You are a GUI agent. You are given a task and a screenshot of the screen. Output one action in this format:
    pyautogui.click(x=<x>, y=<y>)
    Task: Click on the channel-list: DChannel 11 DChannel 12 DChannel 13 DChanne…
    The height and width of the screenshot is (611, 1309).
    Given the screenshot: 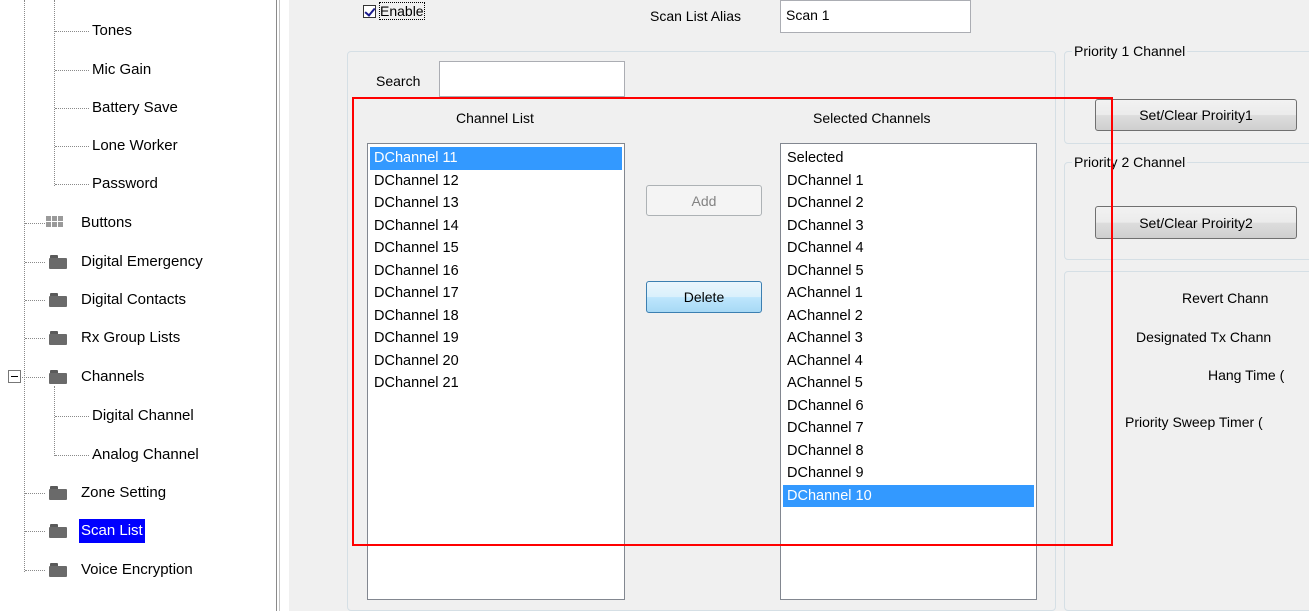 What is the action you would take?
    pyautogui.click(x=496, y=371)
    